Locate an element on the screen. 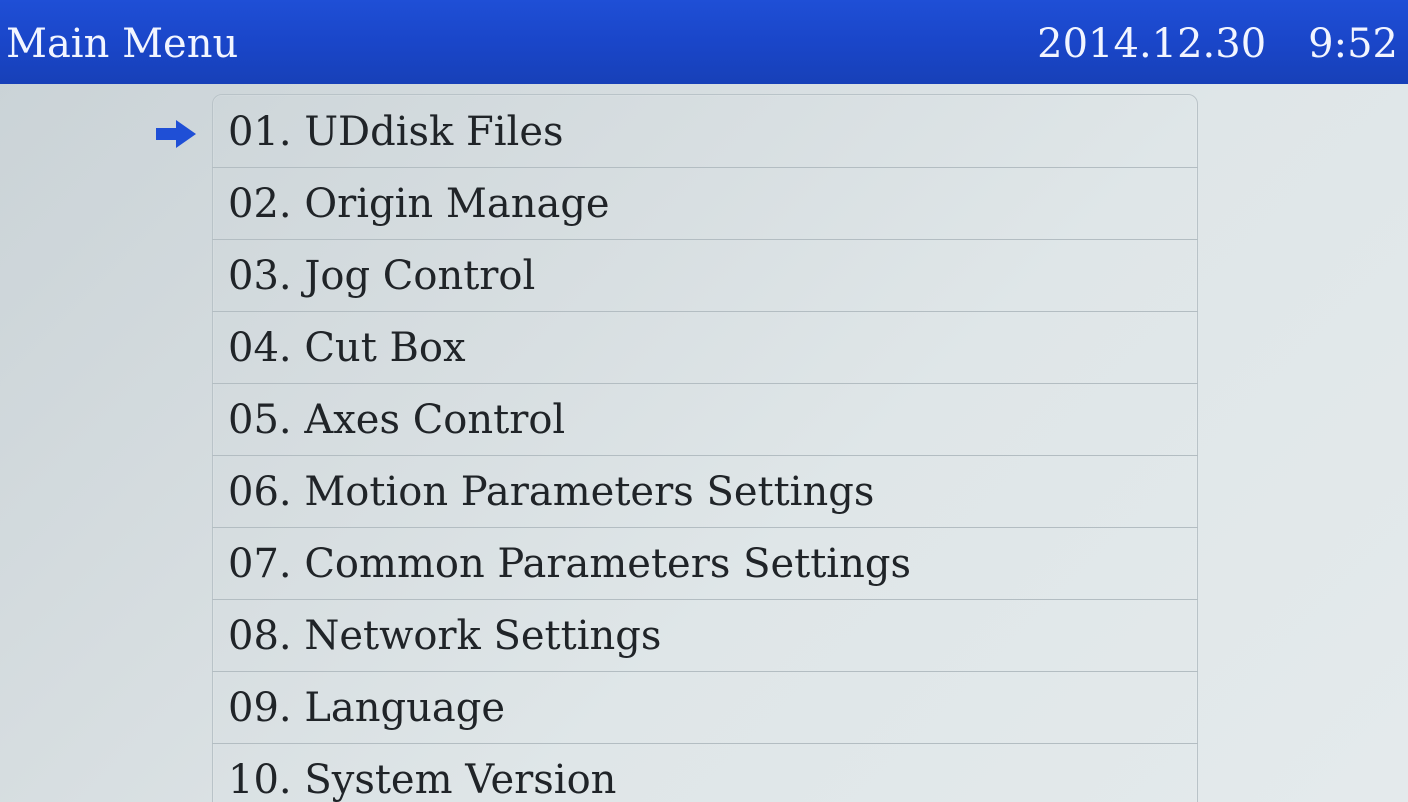 The image size is (1408, 802). menu-item-label: 08. Network Settings is located at coordinates (445, 636).